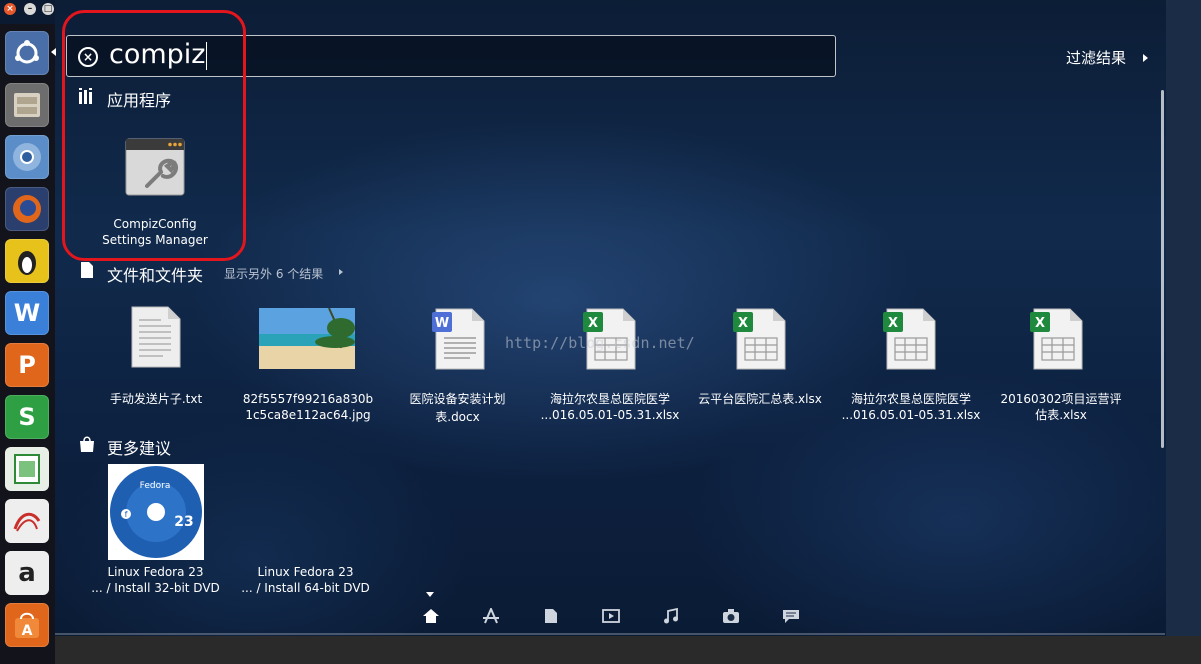  What do you see at coordinates (610, 365) in the screenshot?
I see `file-result-xlsx-1: X 海拉尔农垦总医院医学 ...016.05.01-05.31.xlsx` at bounding box center [610, 365].